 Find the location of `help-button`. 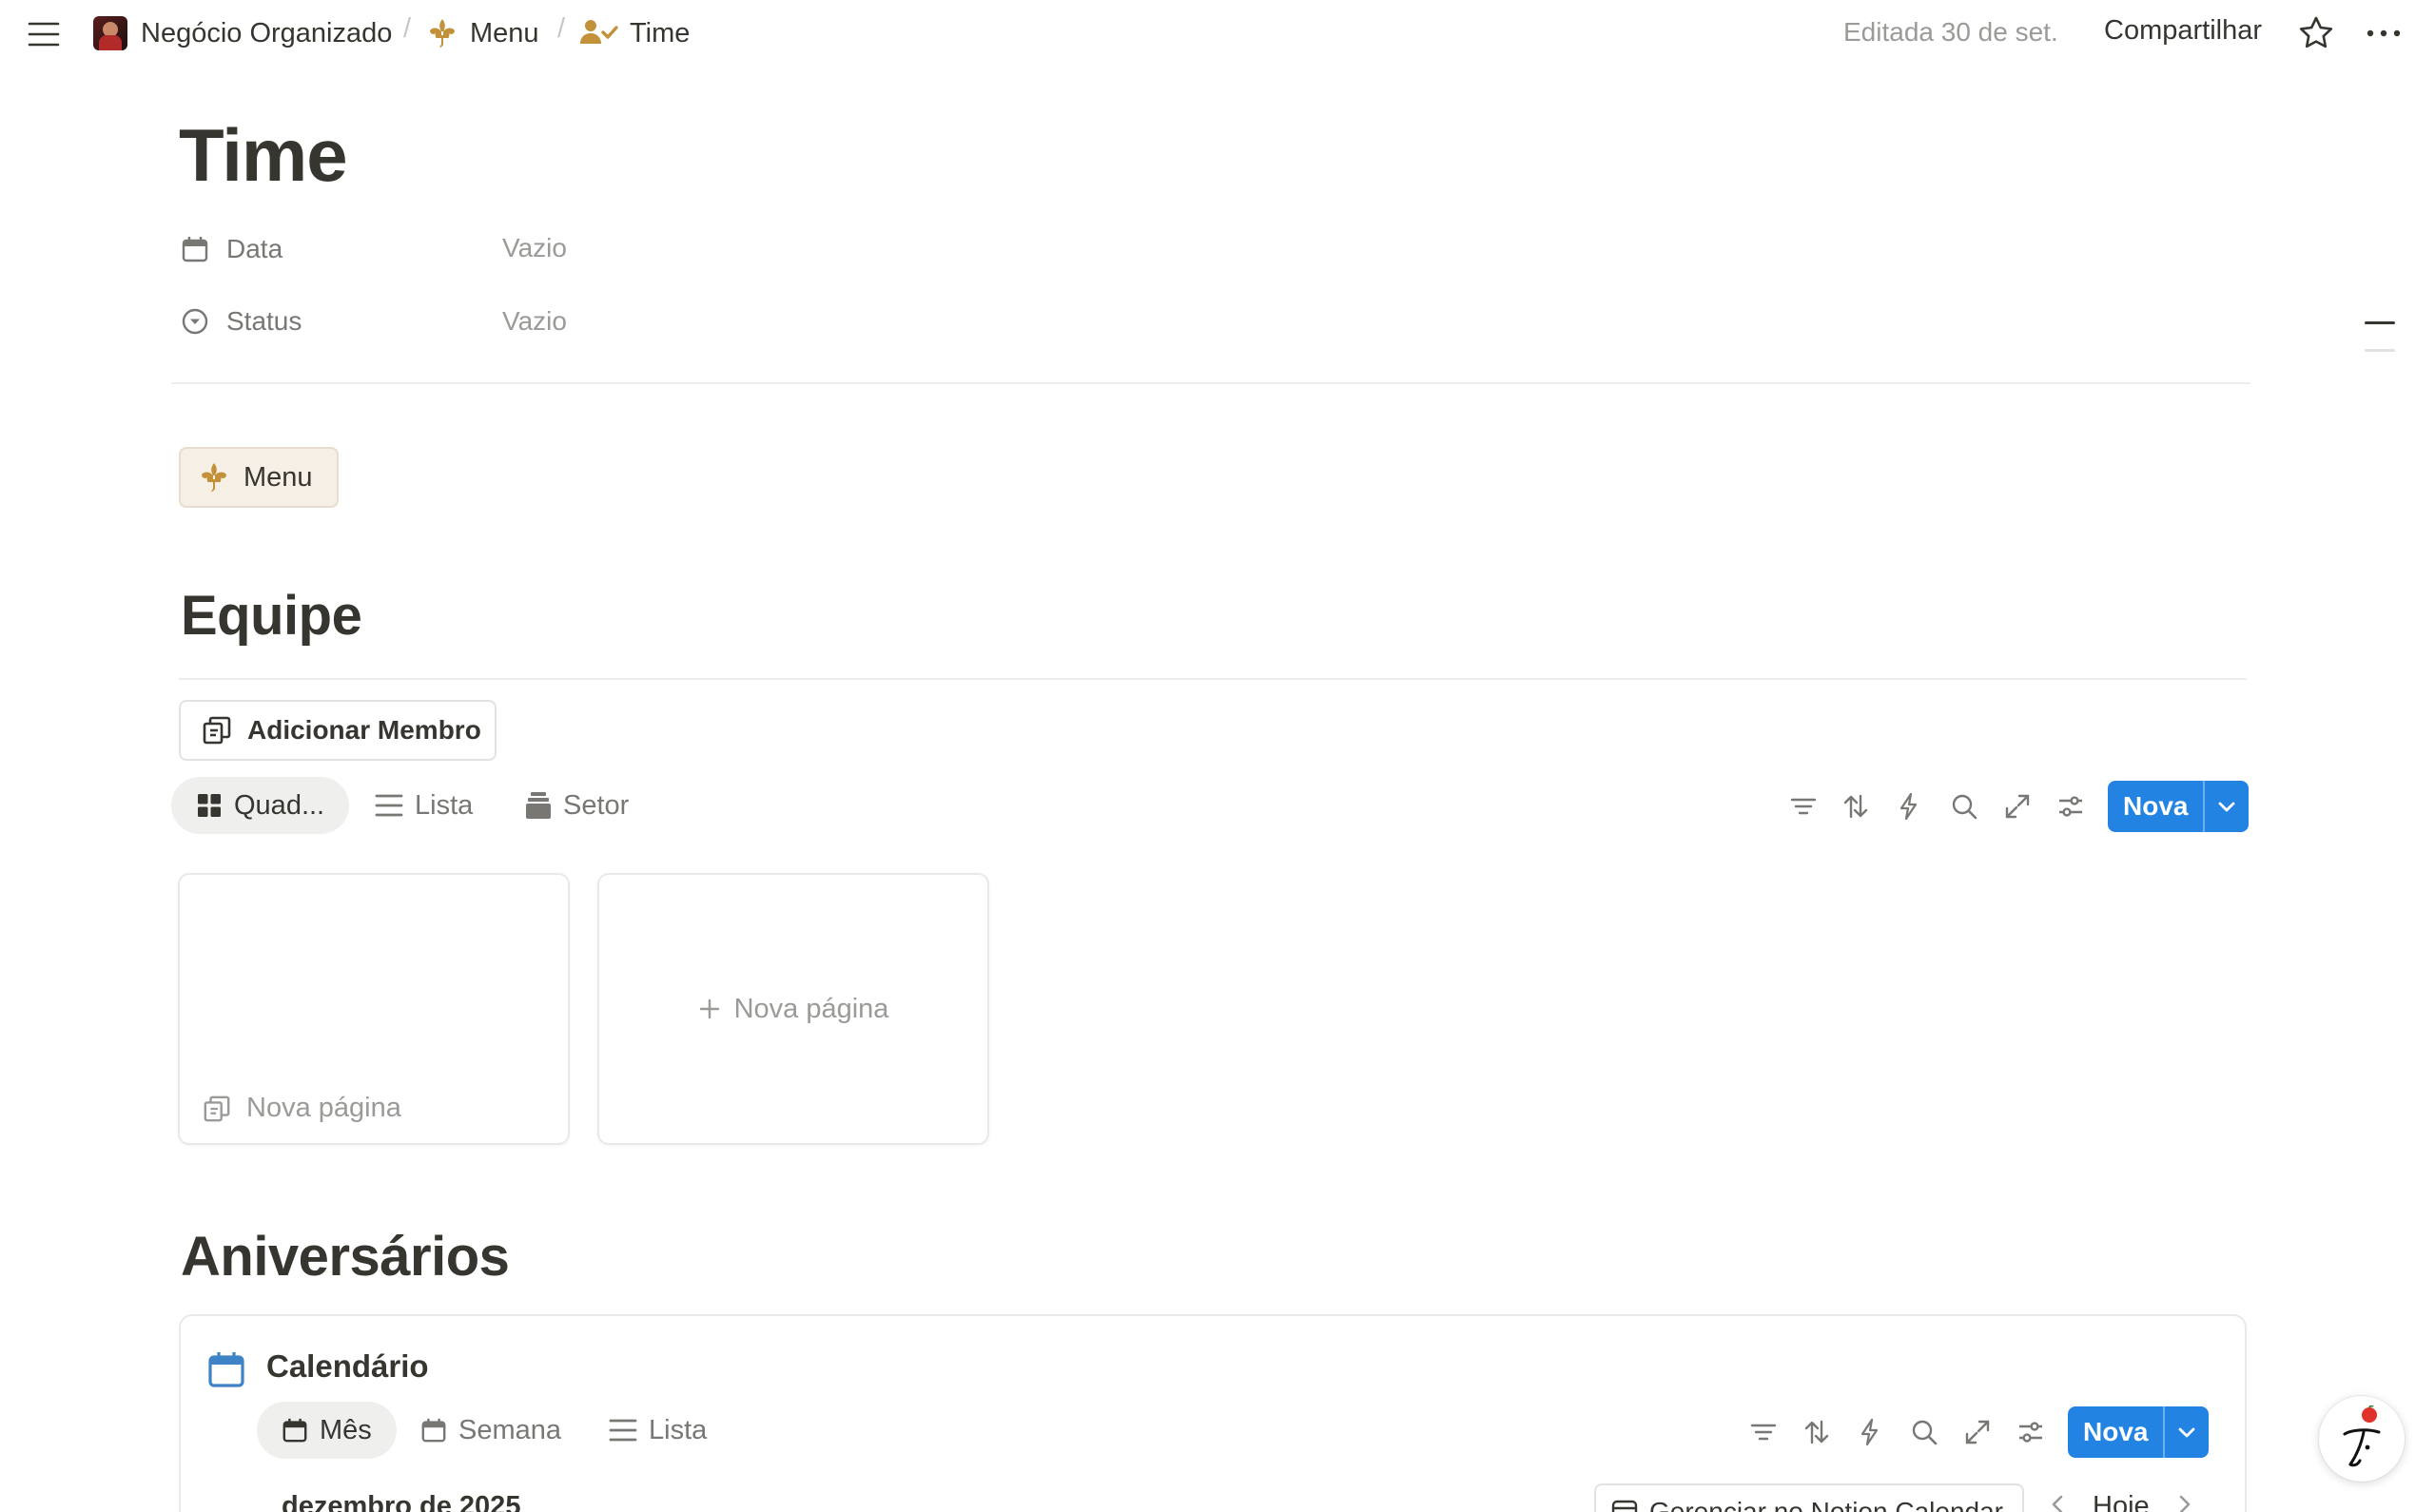

help-button is located at coordinates (2362, 1439).